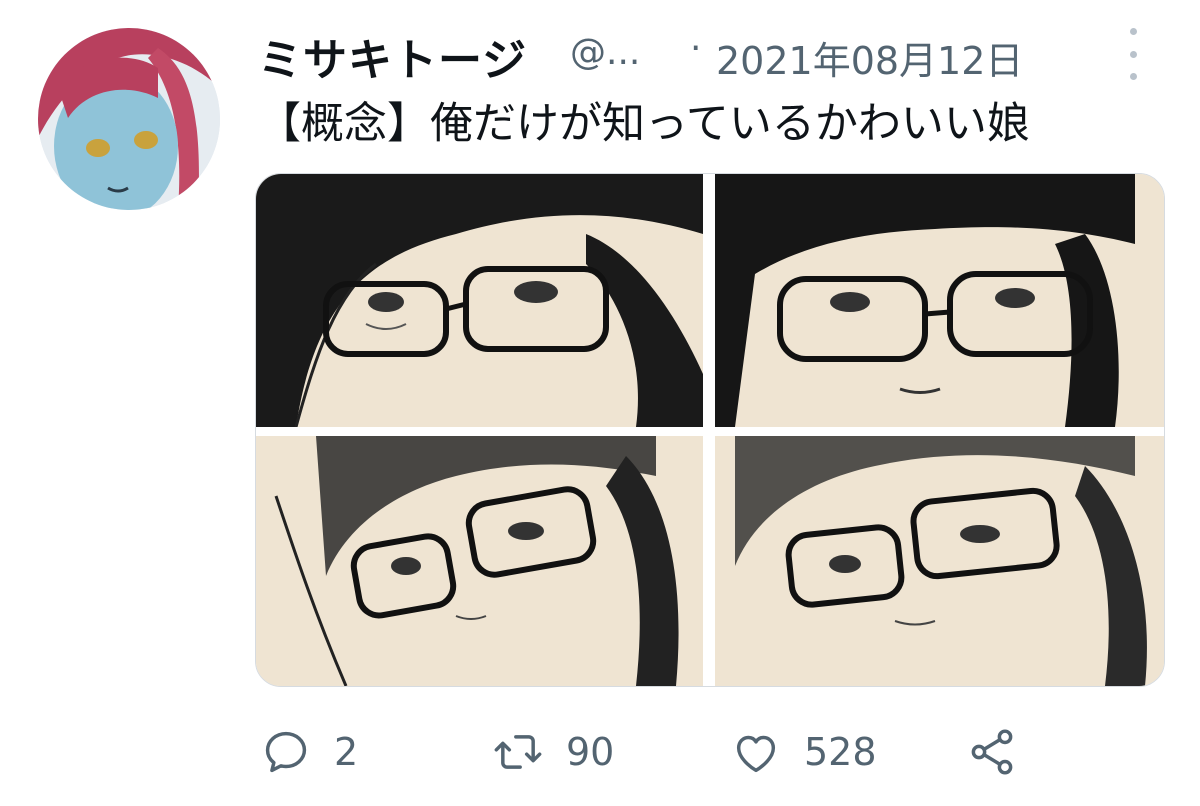  I want to click on share-icon, so click(992, 752).